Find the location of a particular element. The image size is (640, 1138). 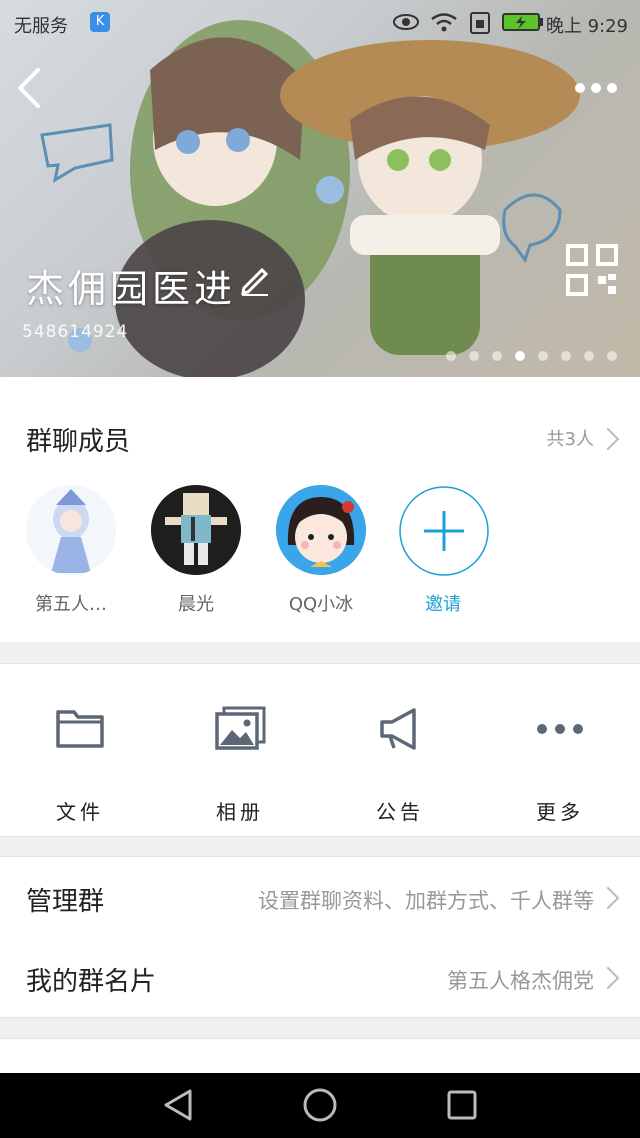

cover-page-indicator is located at coordinates (538, 353).